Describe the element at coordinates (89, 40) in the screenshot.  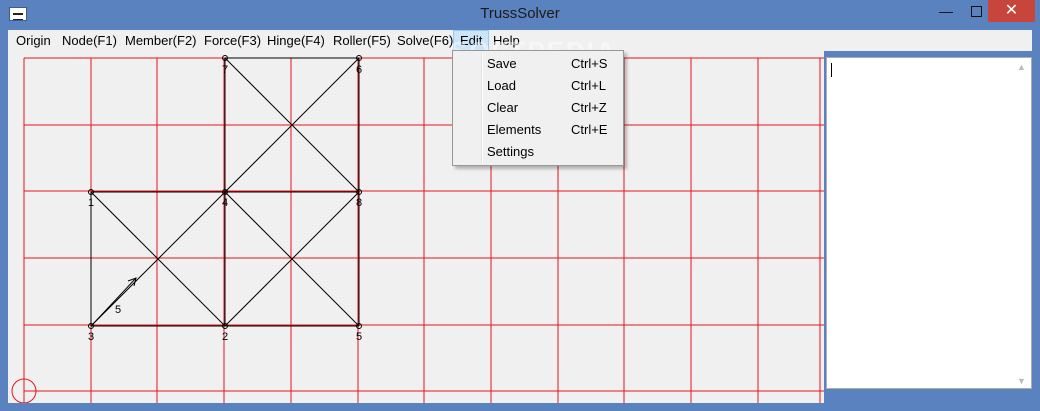
I see `menu-node: Node(F1)` at that location.